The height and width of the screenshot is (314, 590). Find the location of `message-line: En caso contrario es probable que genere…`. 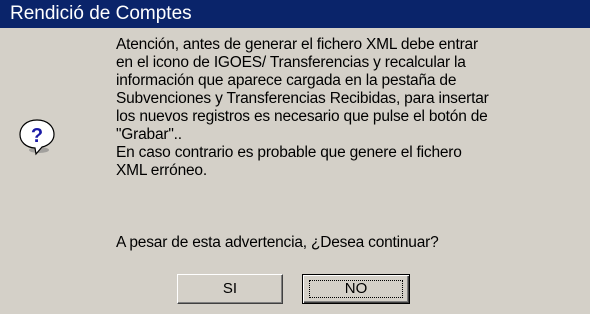

message-line: En caso contrario es probable que genere… is located at coordinates (289, 152).